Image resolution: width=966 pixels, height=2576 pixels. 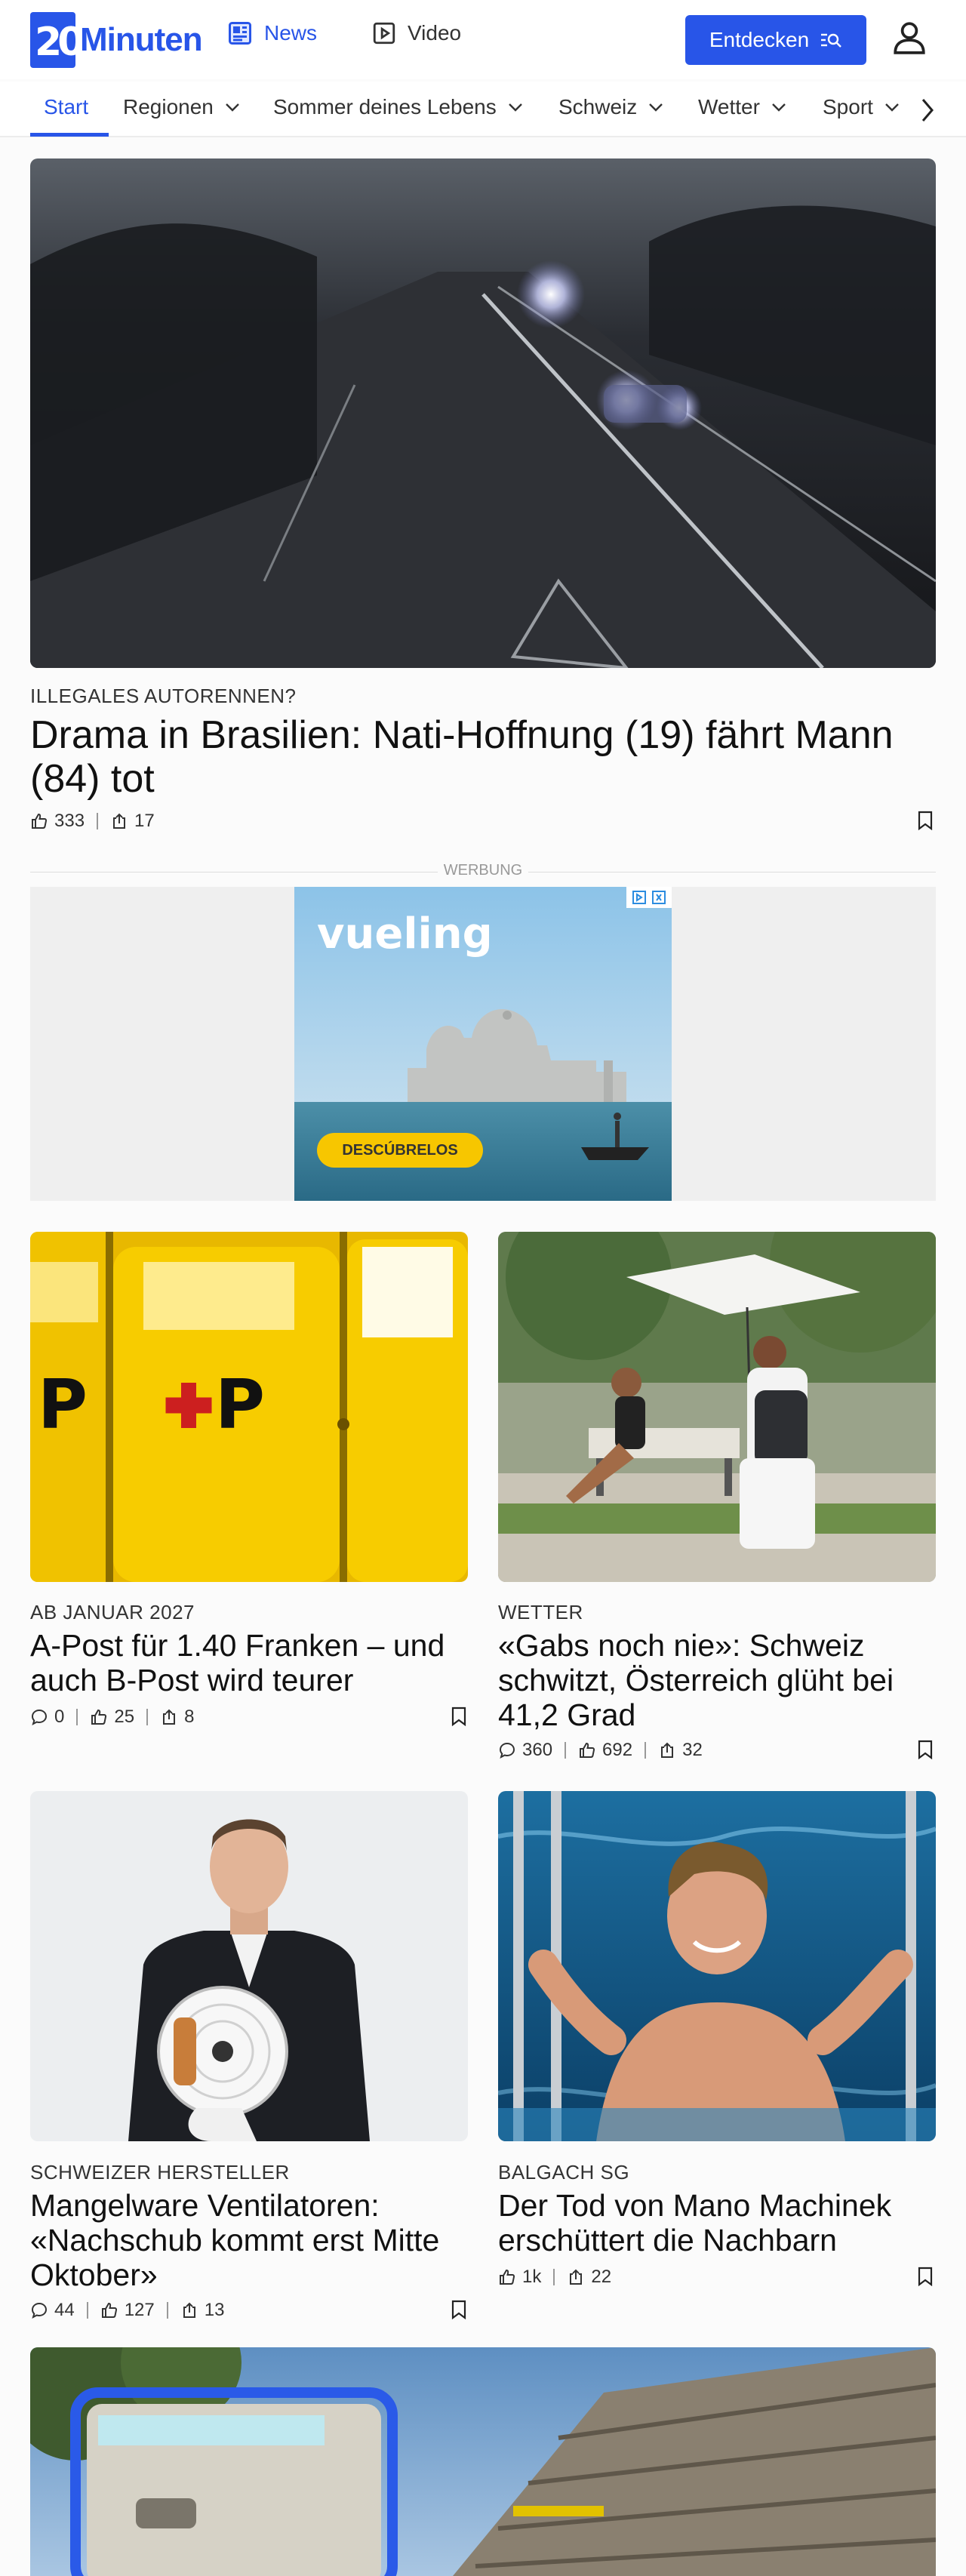 I want to click on article-kicker: BALGACH SG, so click(x=564, y=2172).